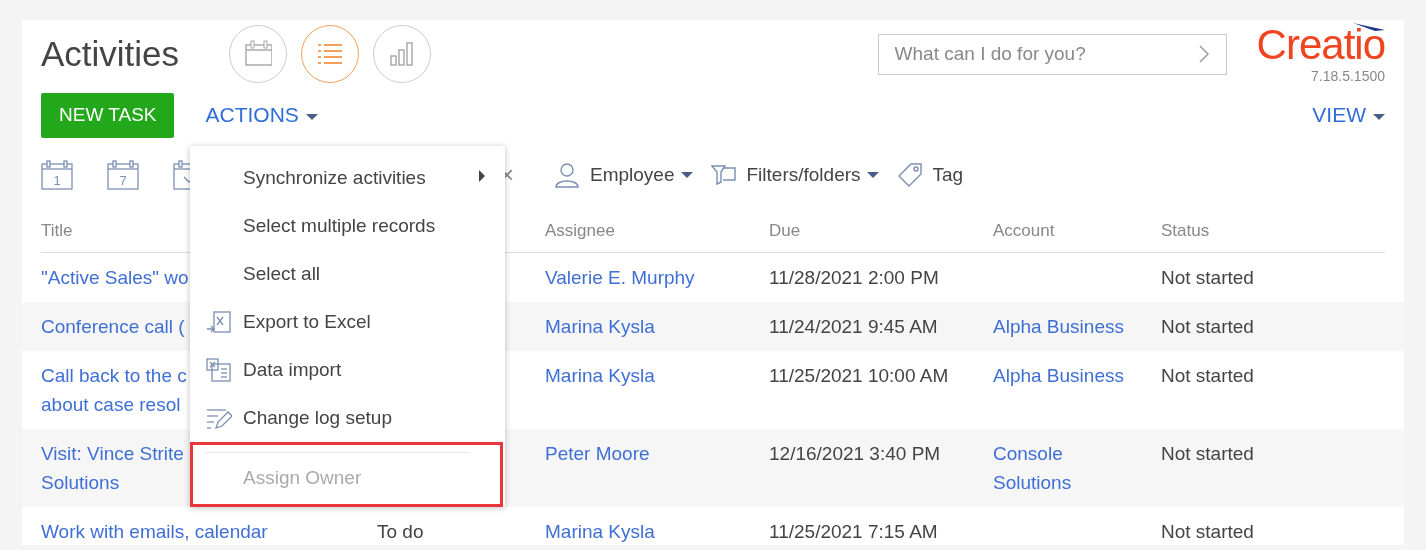 This screenshot has height=550, width=1426. I want to click on menu-item: Export to Excel, so click(347, 322).